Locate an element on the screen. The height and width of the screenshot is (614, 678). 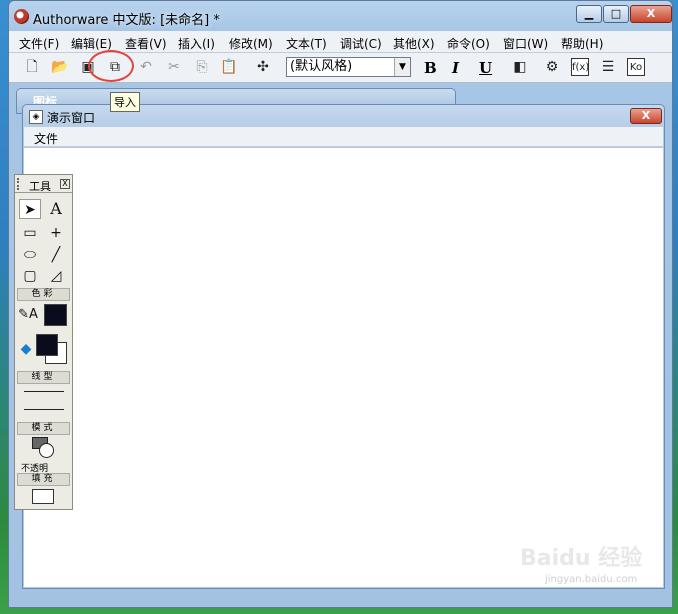
menu-other: 其他(X) is located at coordinates (414, 43).